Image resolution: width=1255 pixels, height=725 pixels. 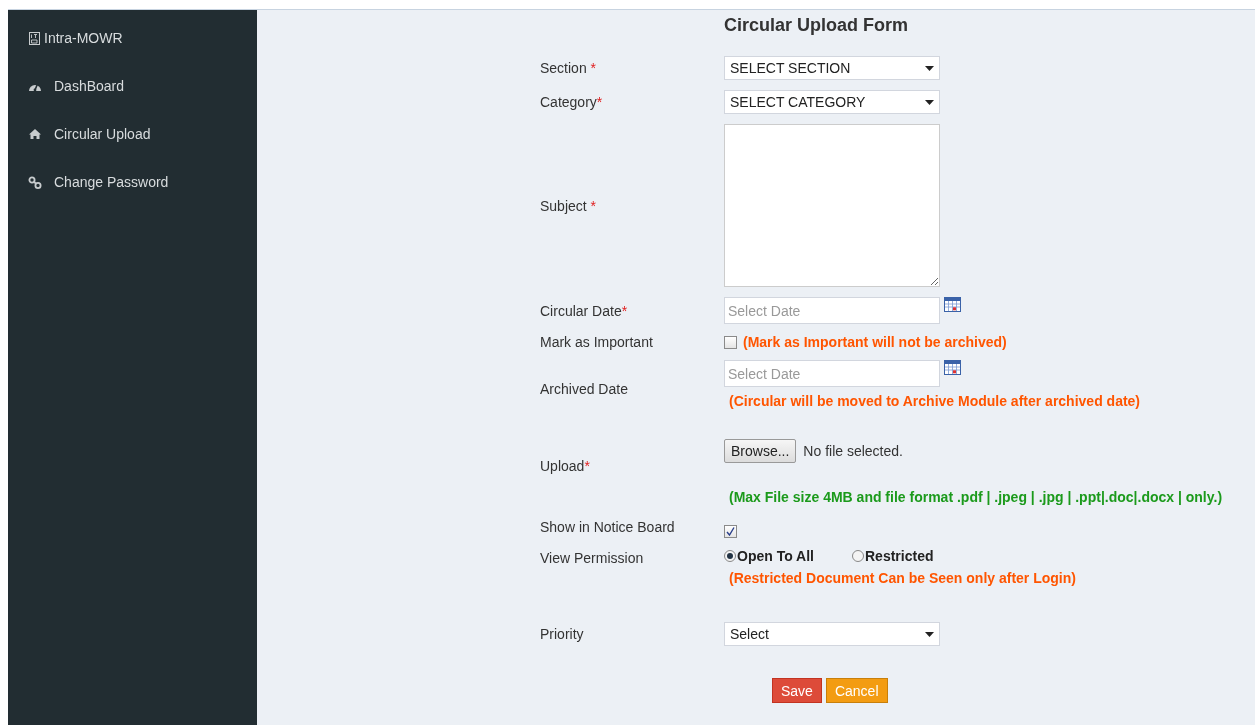 What do you see at coordinates (83, 38) in the screenshot?
I see `brand-name: Intra-MOWR` at bounding box center [83, 38].